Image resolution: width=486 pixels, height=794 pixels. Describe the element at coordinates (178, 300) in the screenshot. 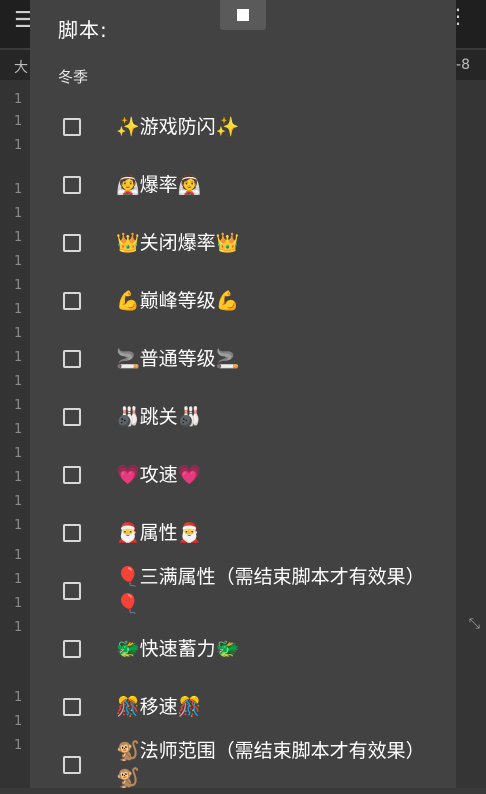

I see `script-item-label: 💪巅峰等级💪` at that location.